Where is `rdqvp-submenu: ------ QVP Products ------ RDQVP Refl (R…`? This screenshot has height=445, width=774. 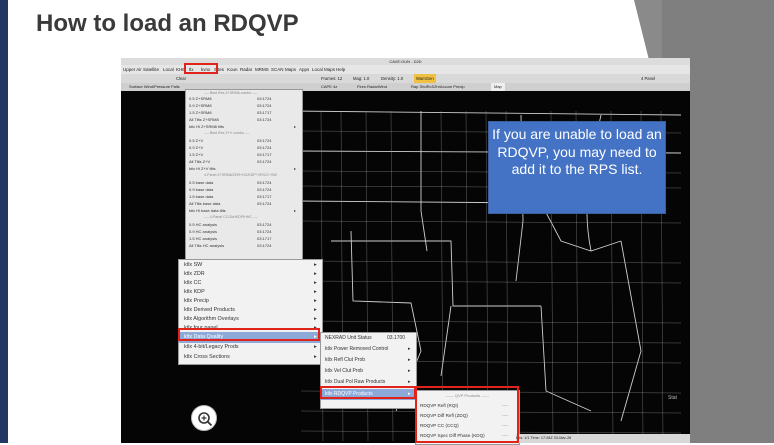 rdqvp-submenu: ------ QVP Products ------ RDQVP Refl (R… is located at coordinates (467, 417).